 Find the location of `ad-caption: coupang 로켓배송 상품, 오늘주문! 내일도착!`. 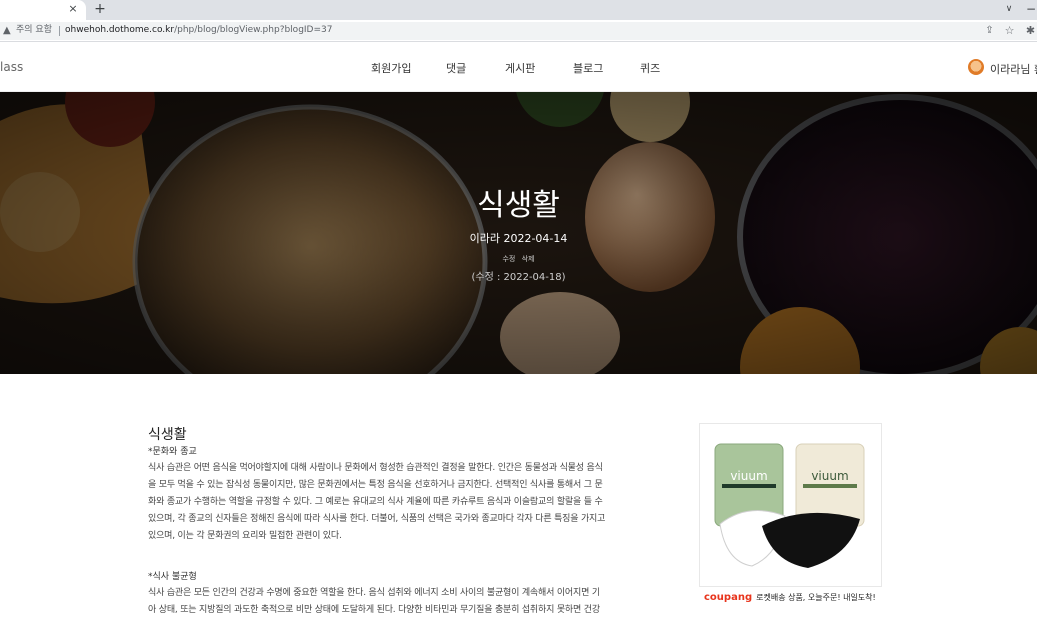

ad-caption: coupang 로켓배송 상품, 오늘주문! 내일도착! is located at coordinates (794, 598).